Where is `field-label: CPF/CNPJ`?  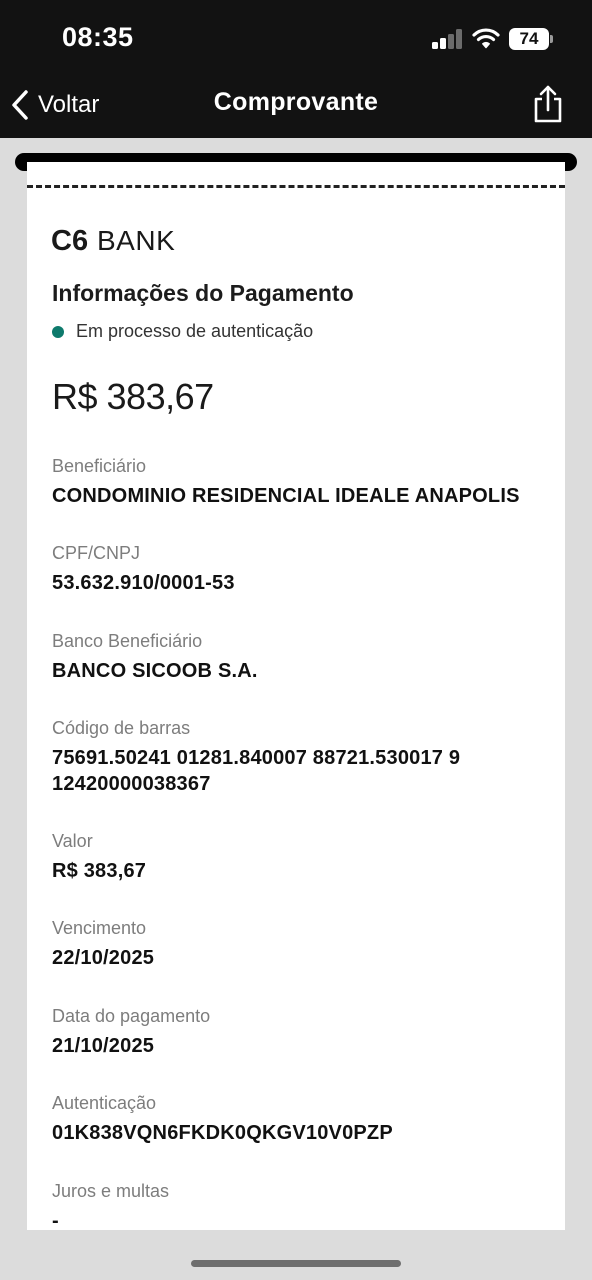
field-label: CPF/CNPJ is located at coordinates (96, 553).